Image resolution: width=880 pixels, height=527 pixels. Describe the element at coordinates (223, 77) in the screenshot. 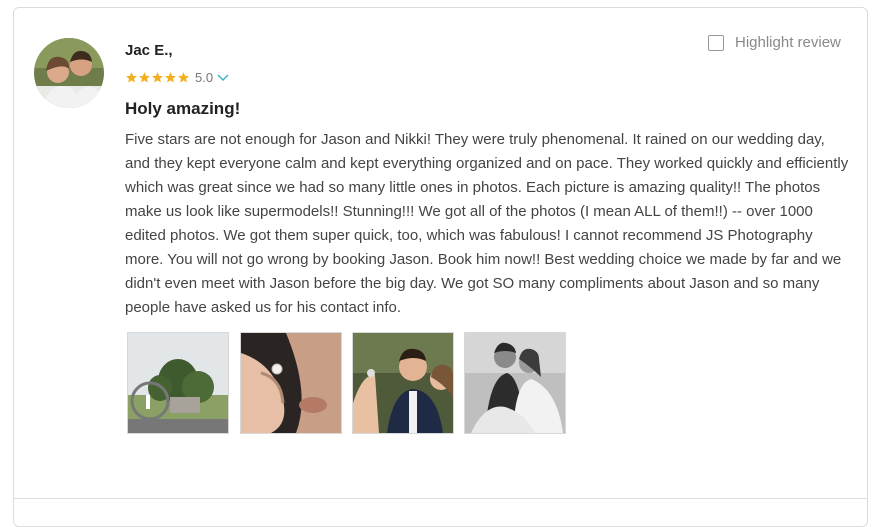

I see `chevron-down-icon` at that location.